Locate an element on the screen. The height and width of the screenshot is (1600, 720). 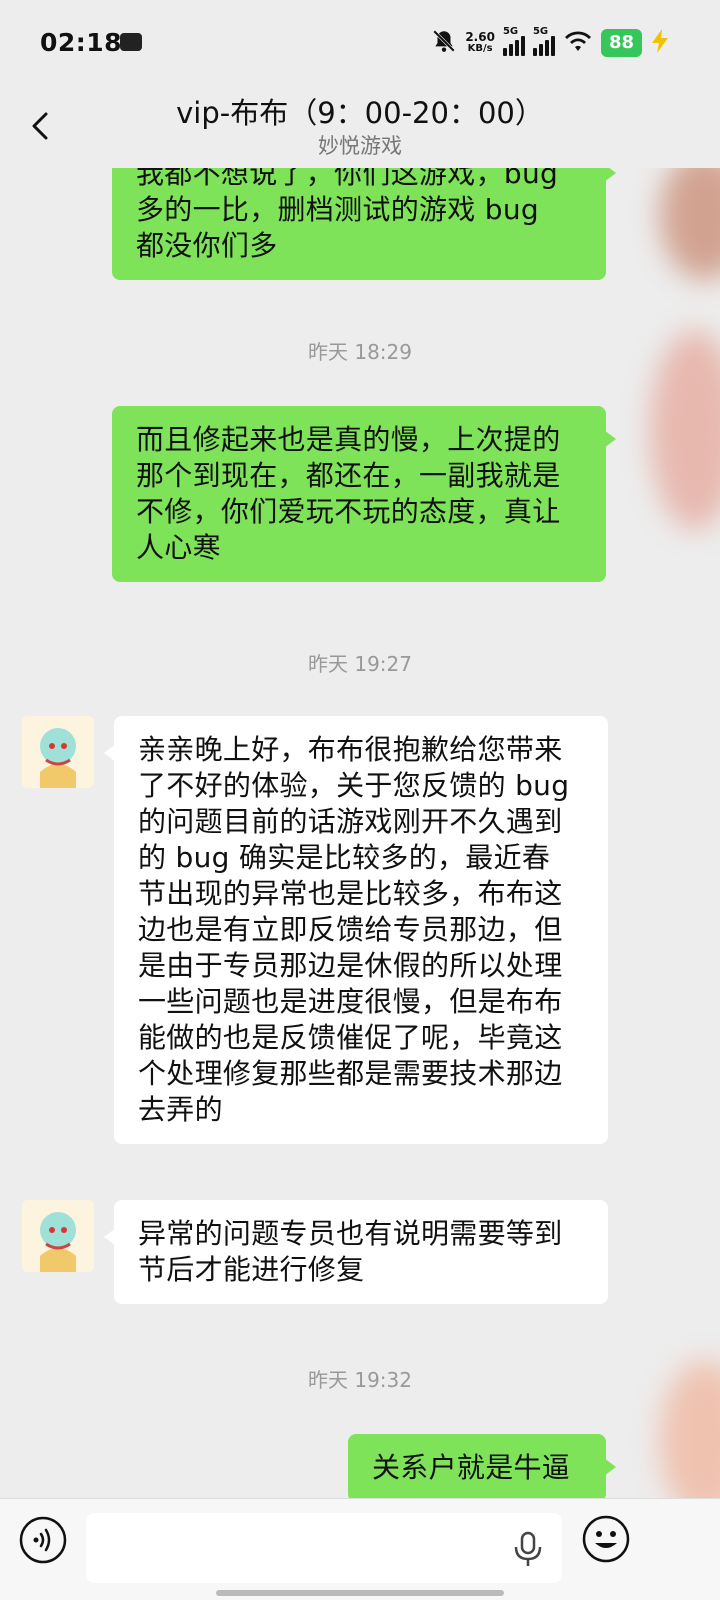
message-line: 去弄的 is located at coordinates (180, 1109).